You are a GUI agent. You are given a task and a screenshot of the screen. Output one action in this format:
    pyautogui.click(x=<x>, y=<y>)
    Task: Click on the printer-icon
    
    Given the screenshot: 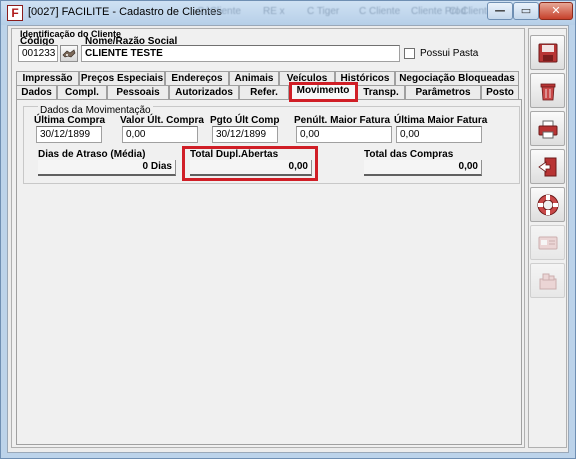 What is the action you would take?
    pyautogui.click(x=547, y=129)
    